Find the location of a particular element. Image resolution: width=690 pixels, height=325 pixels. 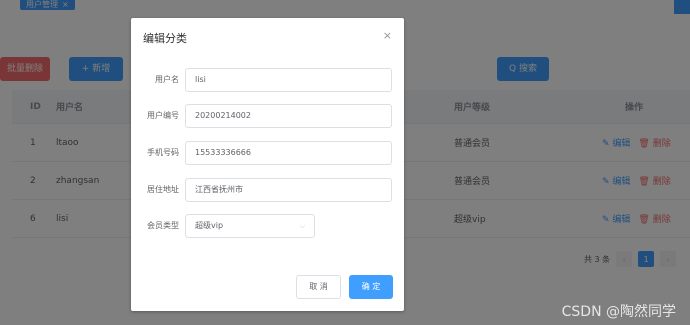

member-type-label: 会员类型 is located at coordinates (163, 225).